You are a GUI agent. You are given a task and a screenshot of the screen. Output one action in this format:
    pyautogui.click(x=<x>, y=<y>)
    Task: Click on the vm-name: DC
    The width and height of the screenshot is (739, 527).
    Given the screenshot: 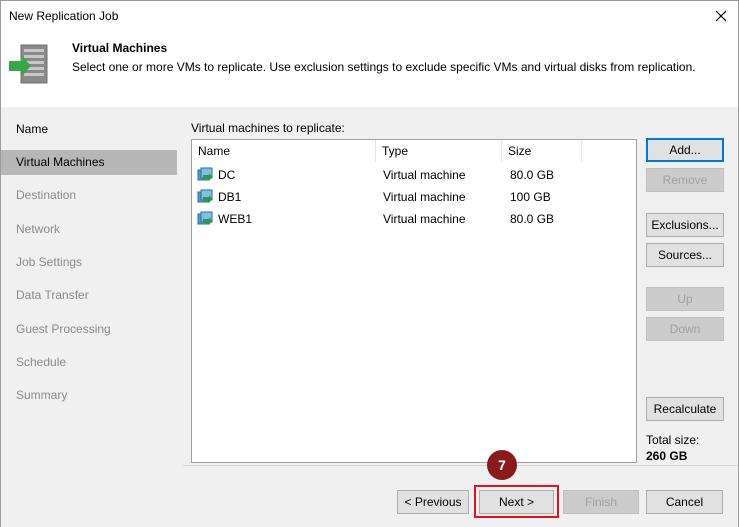 What is the action you would take?
    pyautogui.click(x=227, y=175)
    